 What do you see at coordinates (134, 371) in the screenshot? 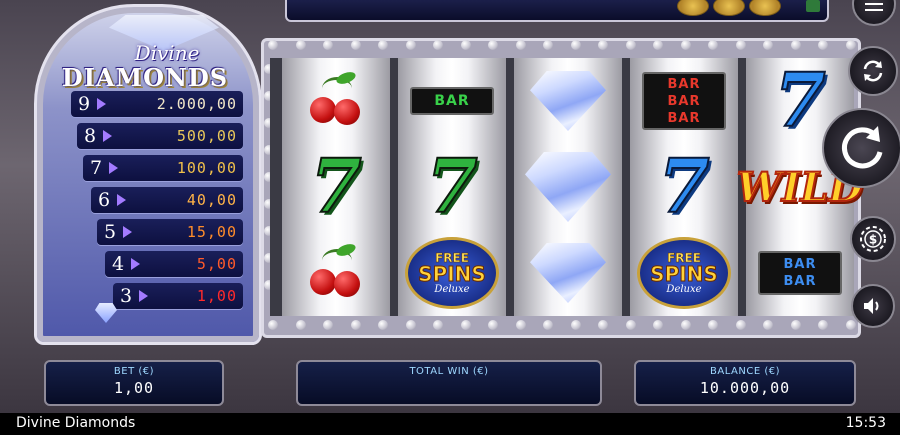
I see `bet-label: BET (€)` at bounding box center [134, 371].